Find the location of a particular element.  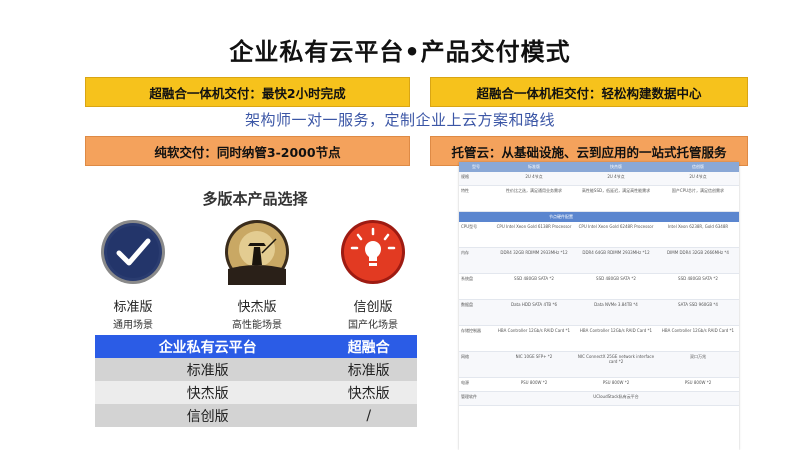

spec-header-cell: 标准版 is located at coordinates (534, 166).